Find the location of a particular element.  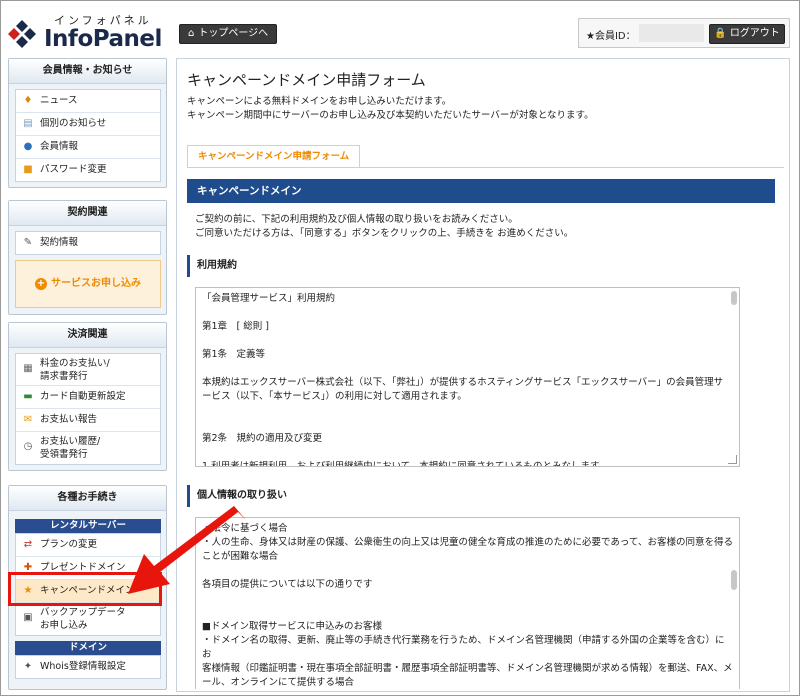

red-arrow-icon is located at coordinates (187, 550).